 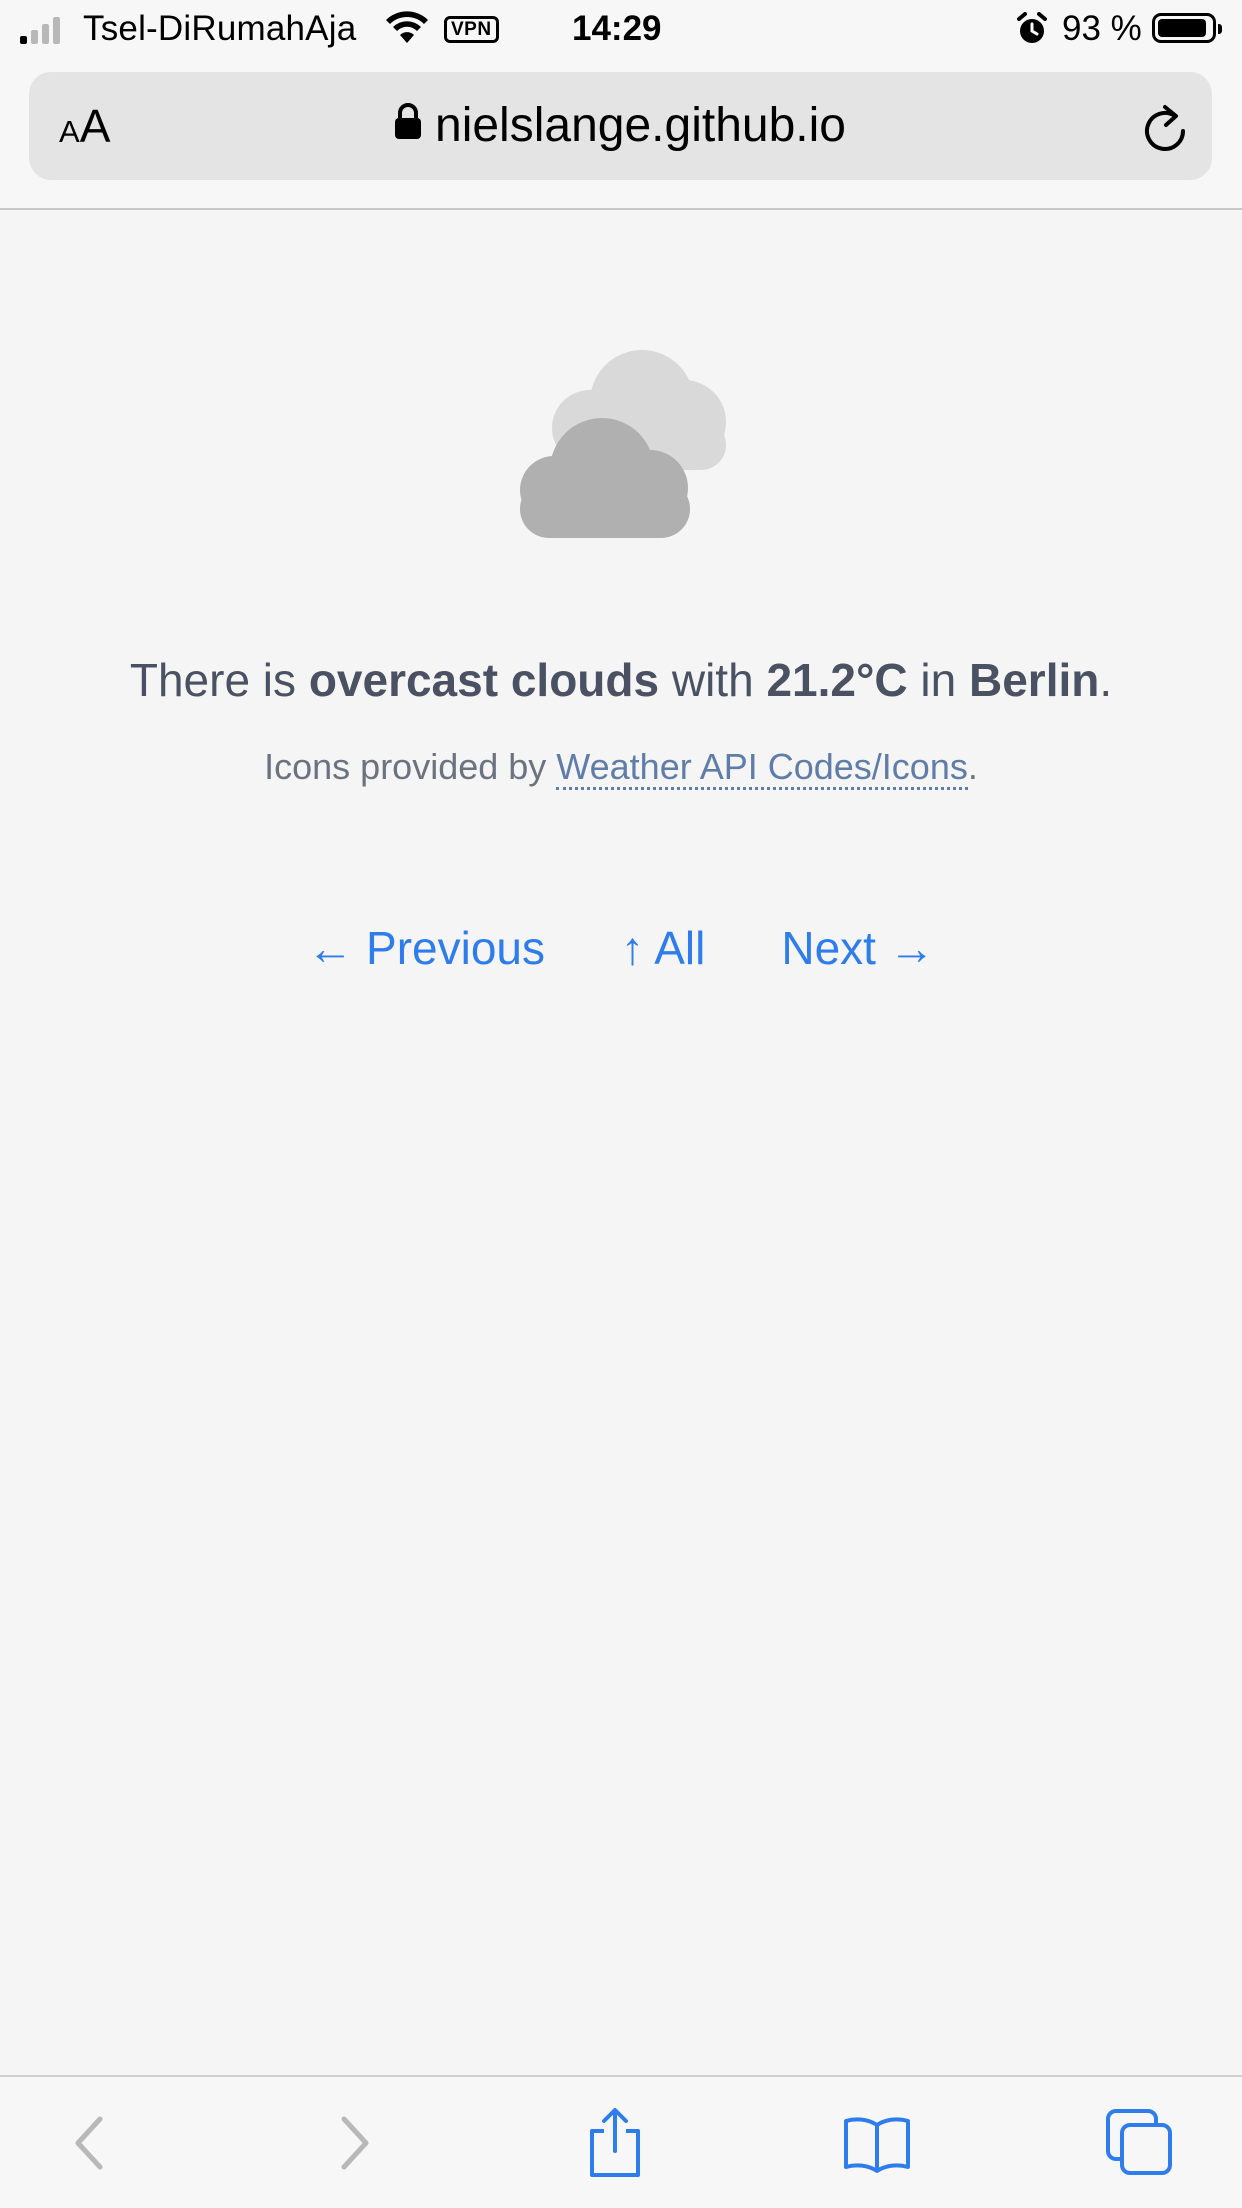 I want to click on all-link: ↑ All, so click(x=663, y=948).